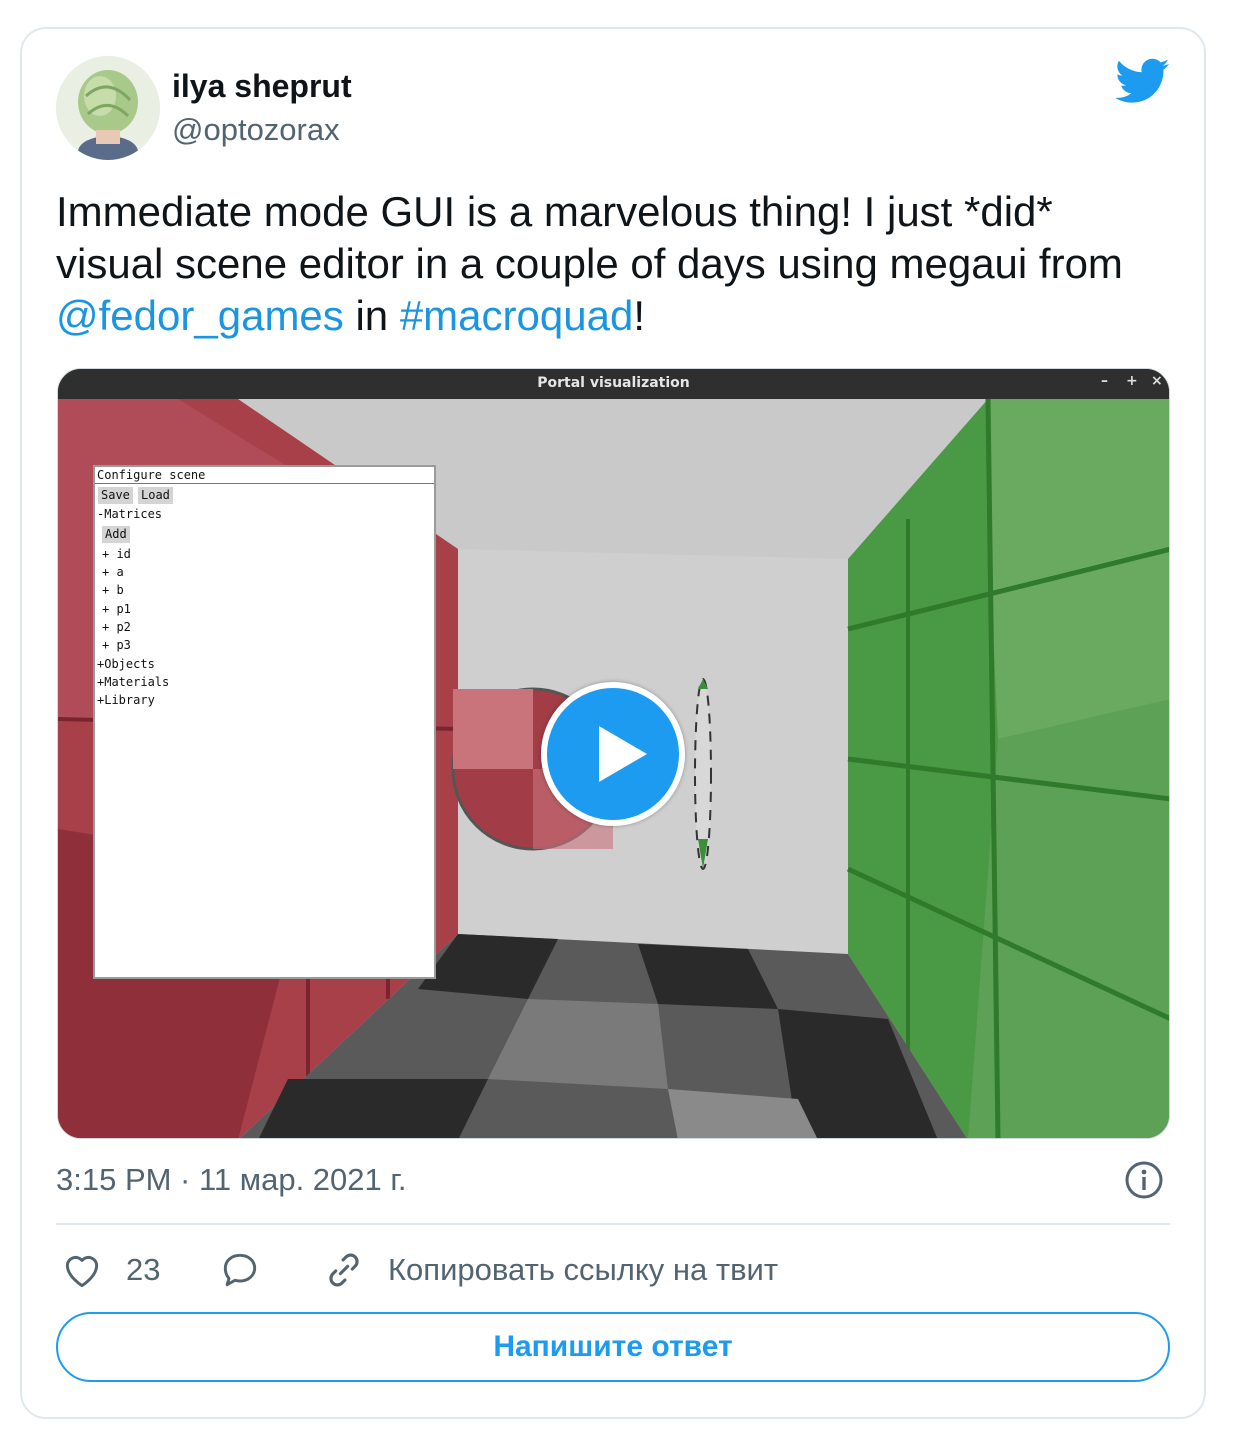  Describe the element at coordinates (1104, 381) in the screenshot. I see `minimize-icon: –` at that location.